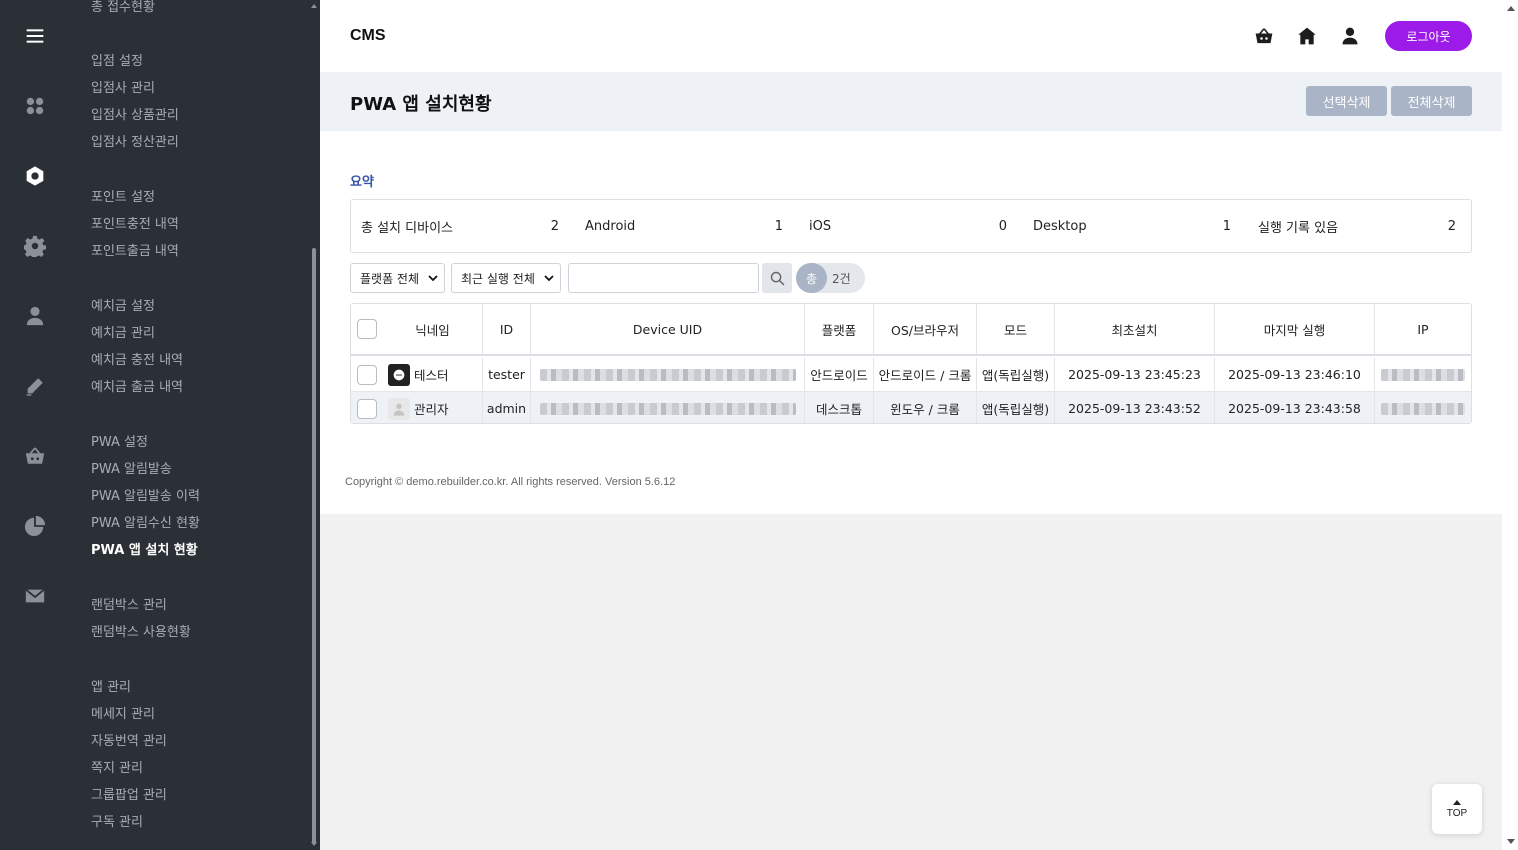 This screenshot has width=1518, height=850. What do you see at coordinates (1428, 36) in the screenshot?
I see `logout-button: 로그아웃` at bounding box center [1428, 36].